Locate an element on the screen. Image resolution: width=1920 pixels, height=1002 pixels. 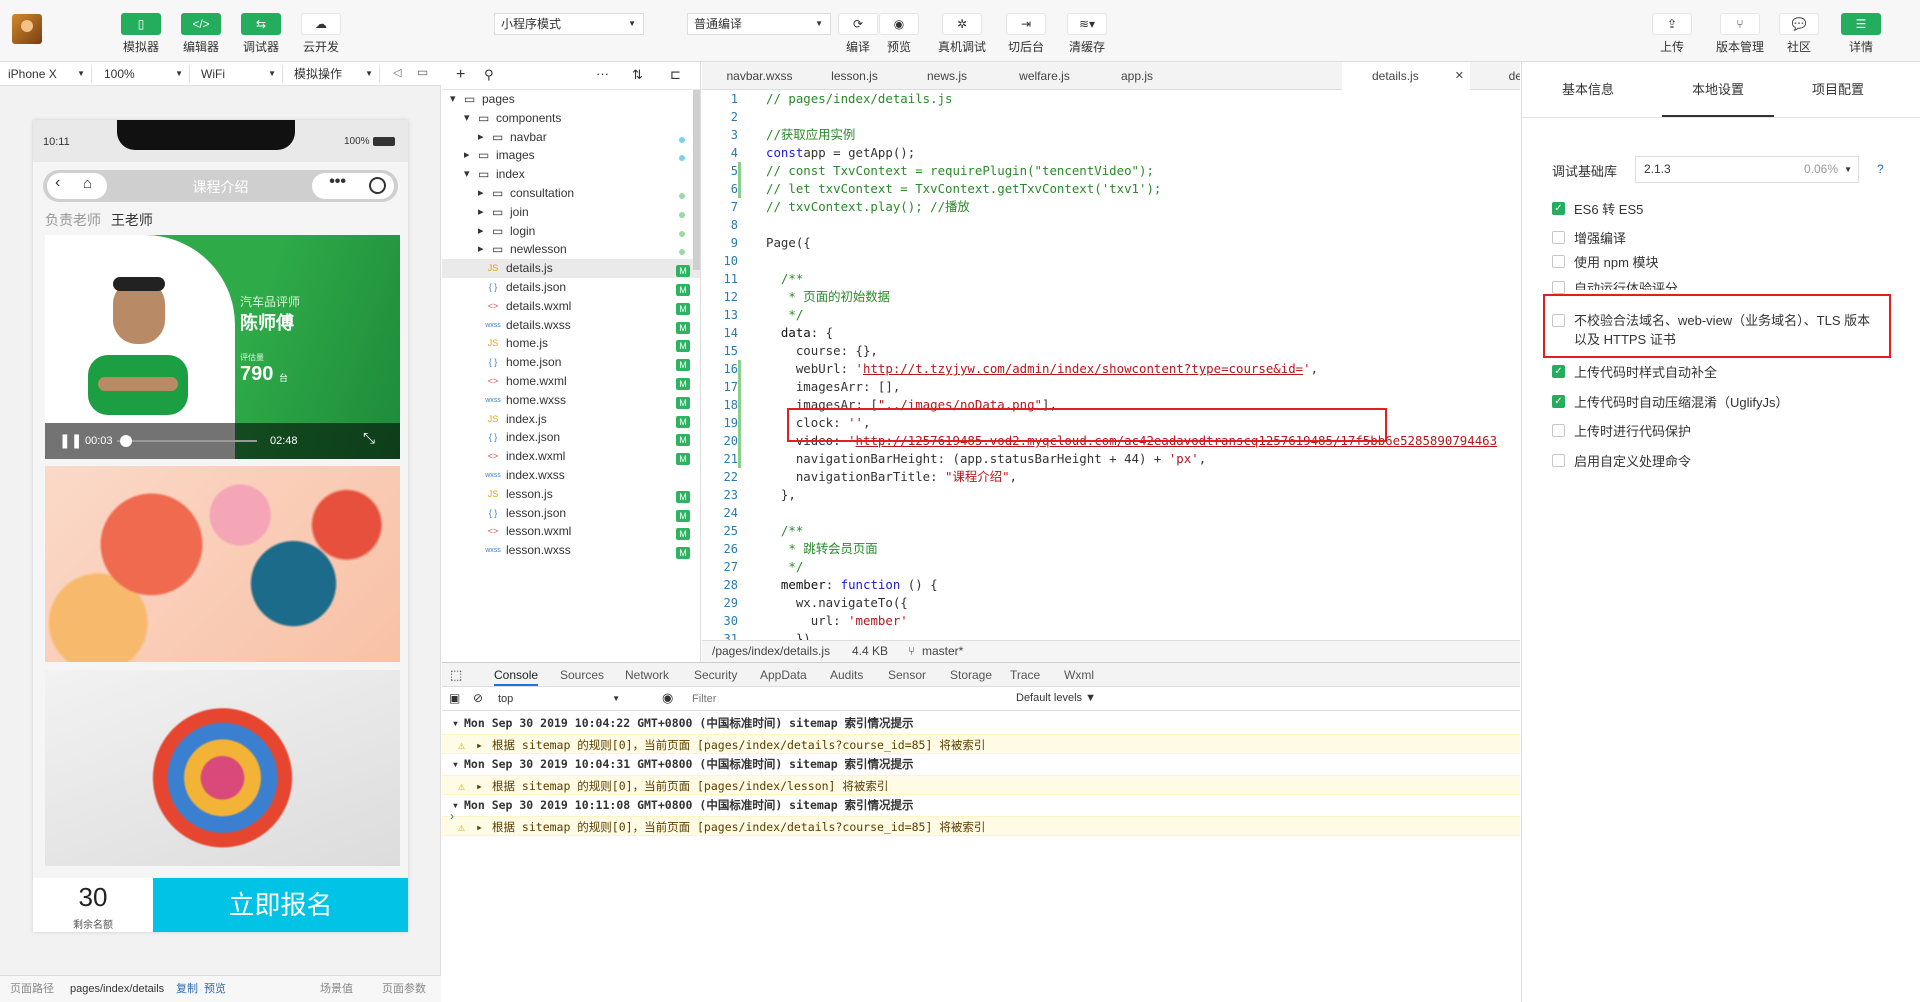
preview-path-link: 预览 is located at coordinates (215, 989).